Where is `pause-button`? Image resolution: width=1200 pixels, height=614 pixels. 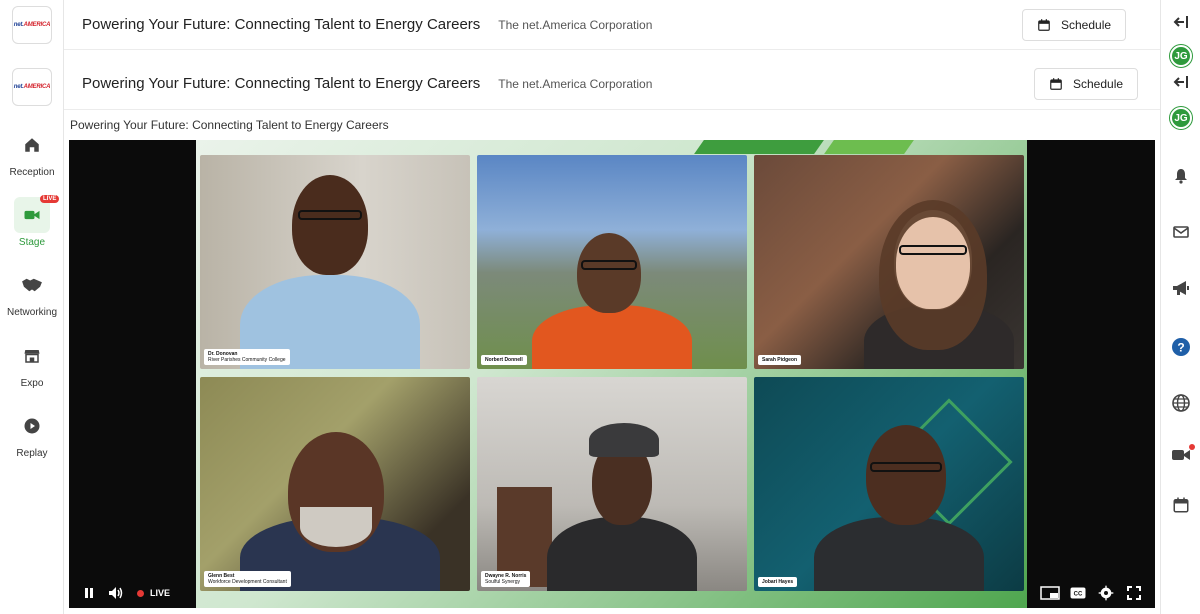 pause-button is located at coordinates (89, 593).